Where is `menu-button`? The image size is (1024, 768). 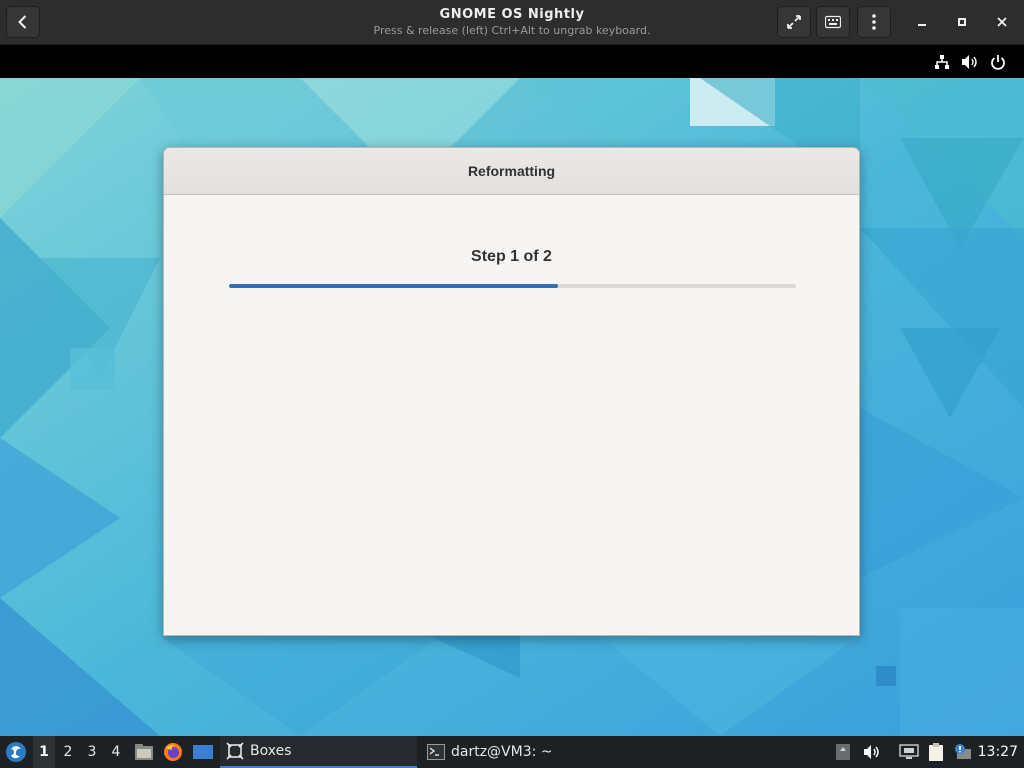
menu-button is located at coordinates (874, 22).